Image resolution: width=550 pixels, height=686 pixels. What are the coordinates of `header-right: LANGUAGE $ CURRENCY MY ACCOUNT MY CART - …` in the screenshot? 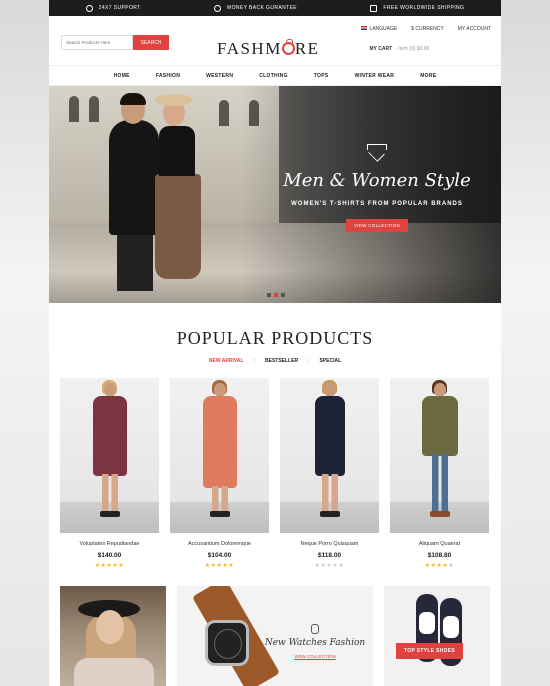 It's located at (426, 39).